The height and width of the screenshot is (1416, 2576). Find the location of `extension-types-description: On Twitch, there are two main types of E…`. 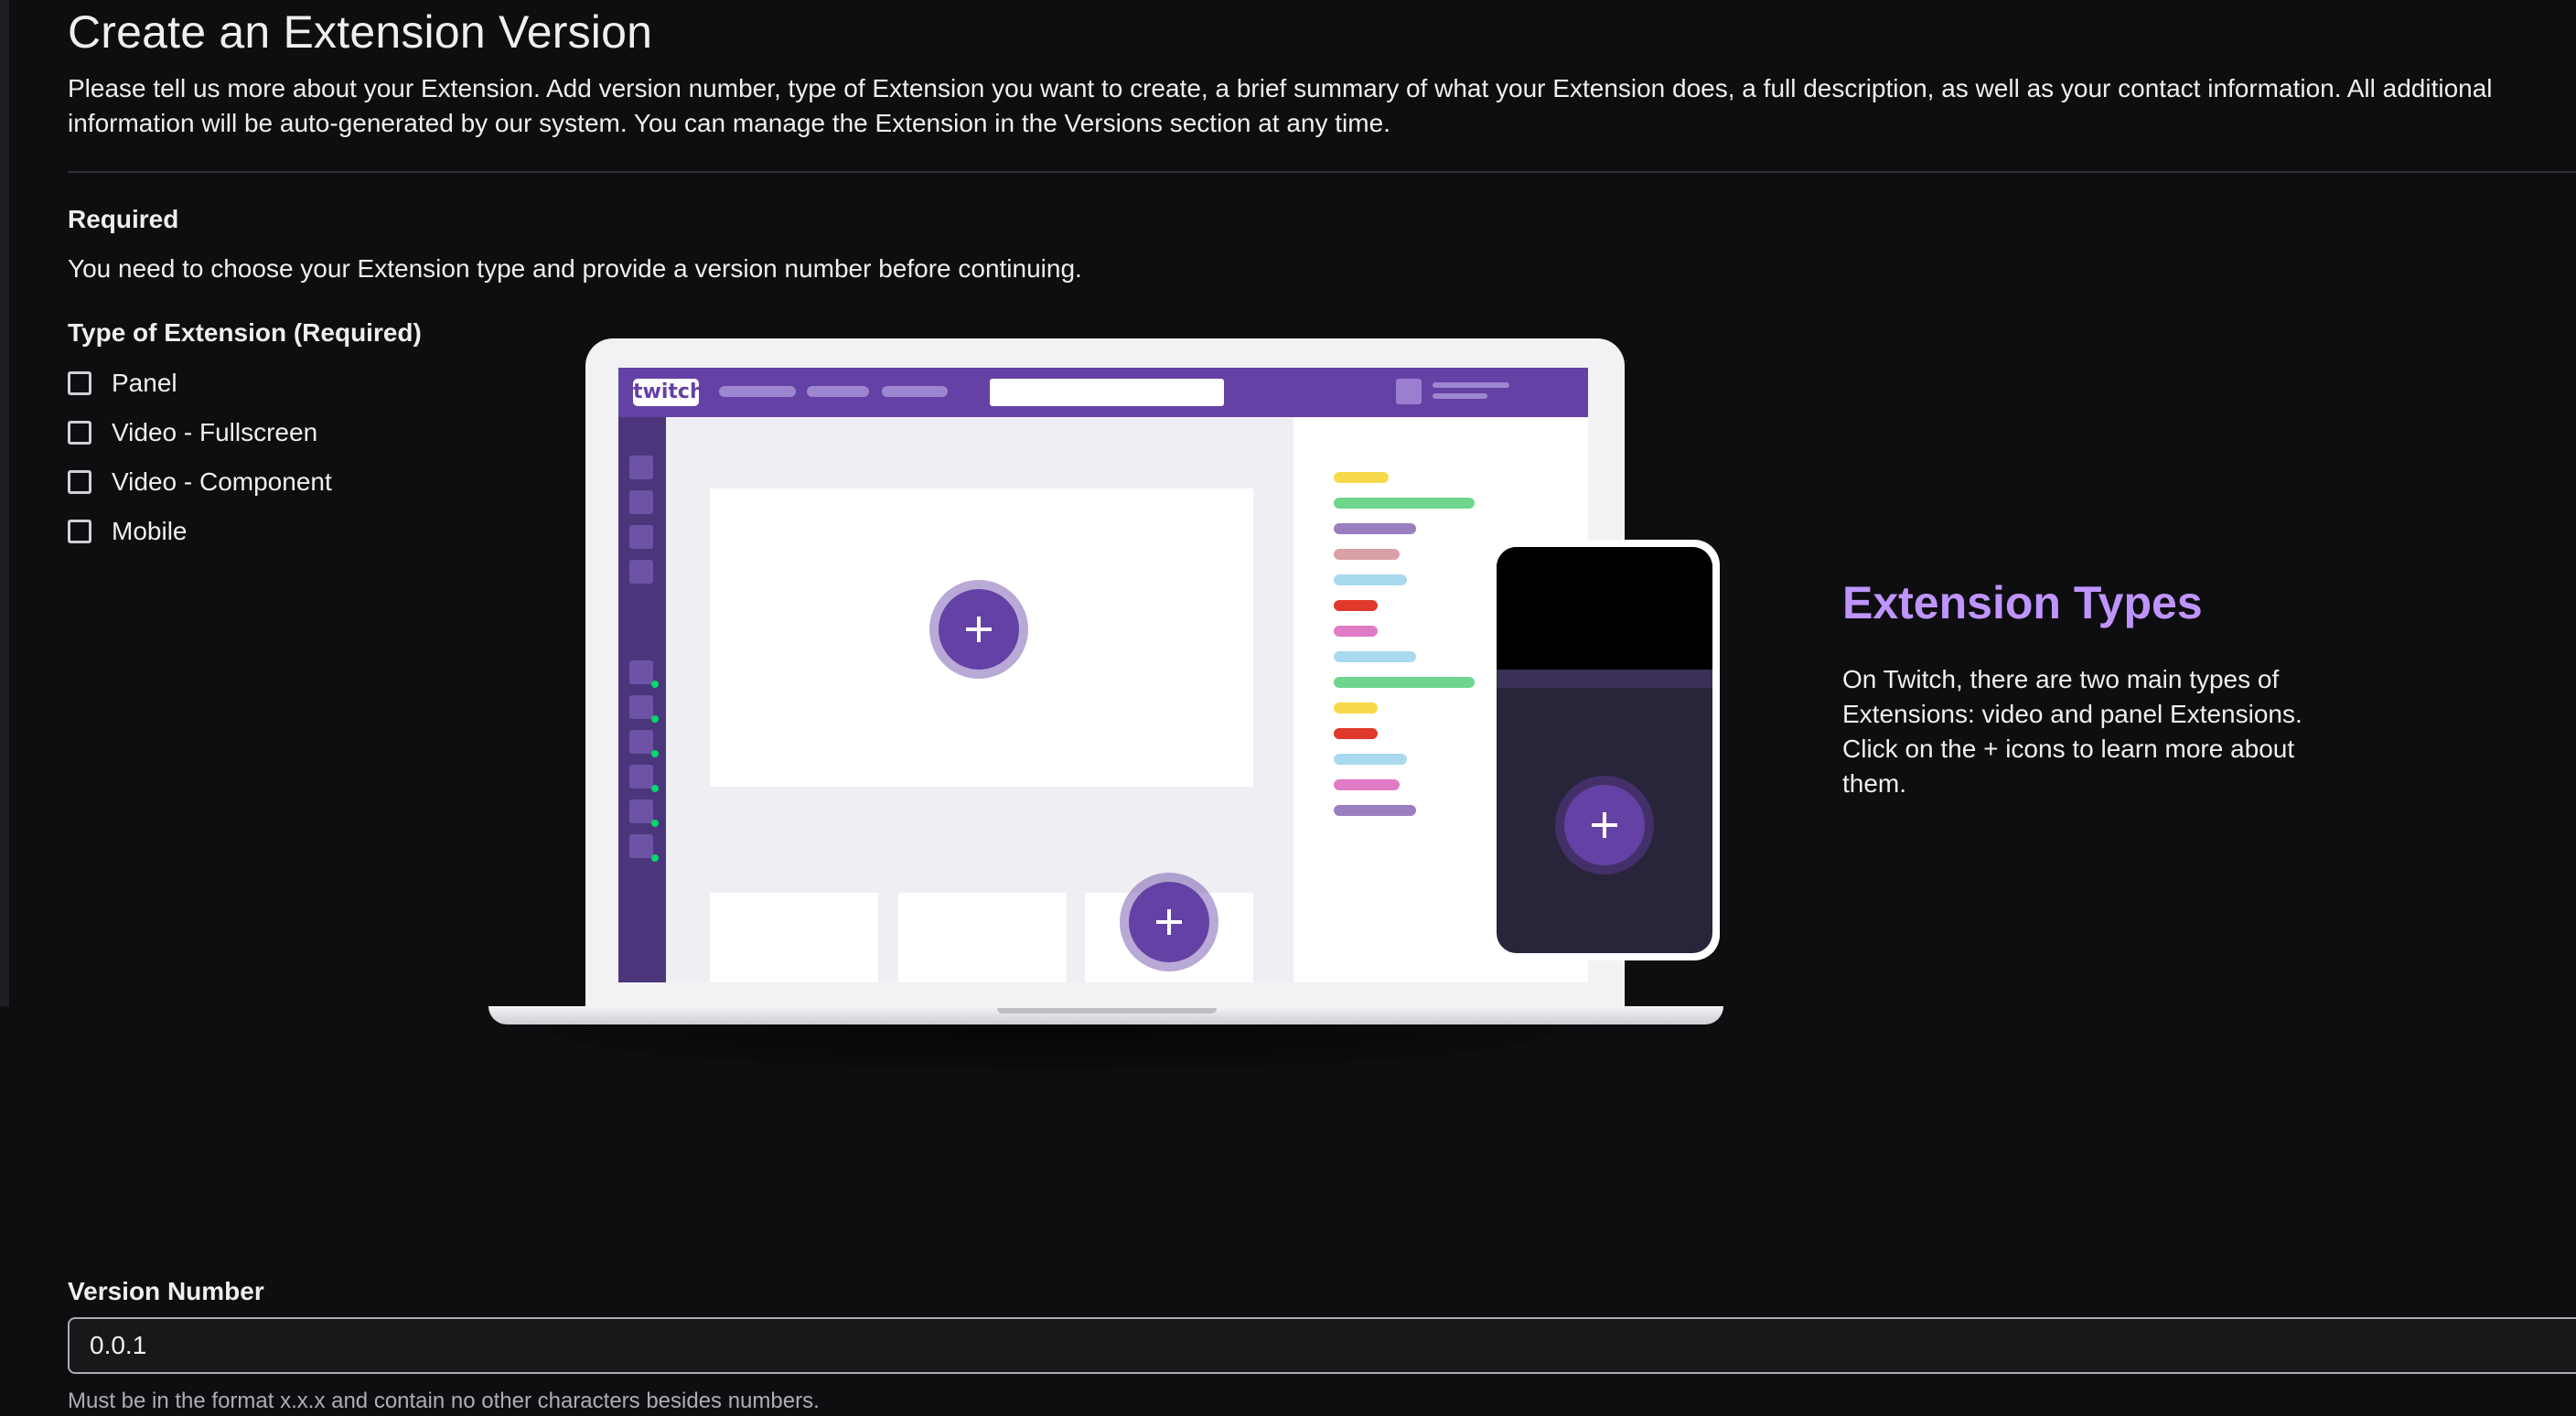

extension-types-description: On Twitch, there are two main types of E… is located at coordinates (2072, 731).